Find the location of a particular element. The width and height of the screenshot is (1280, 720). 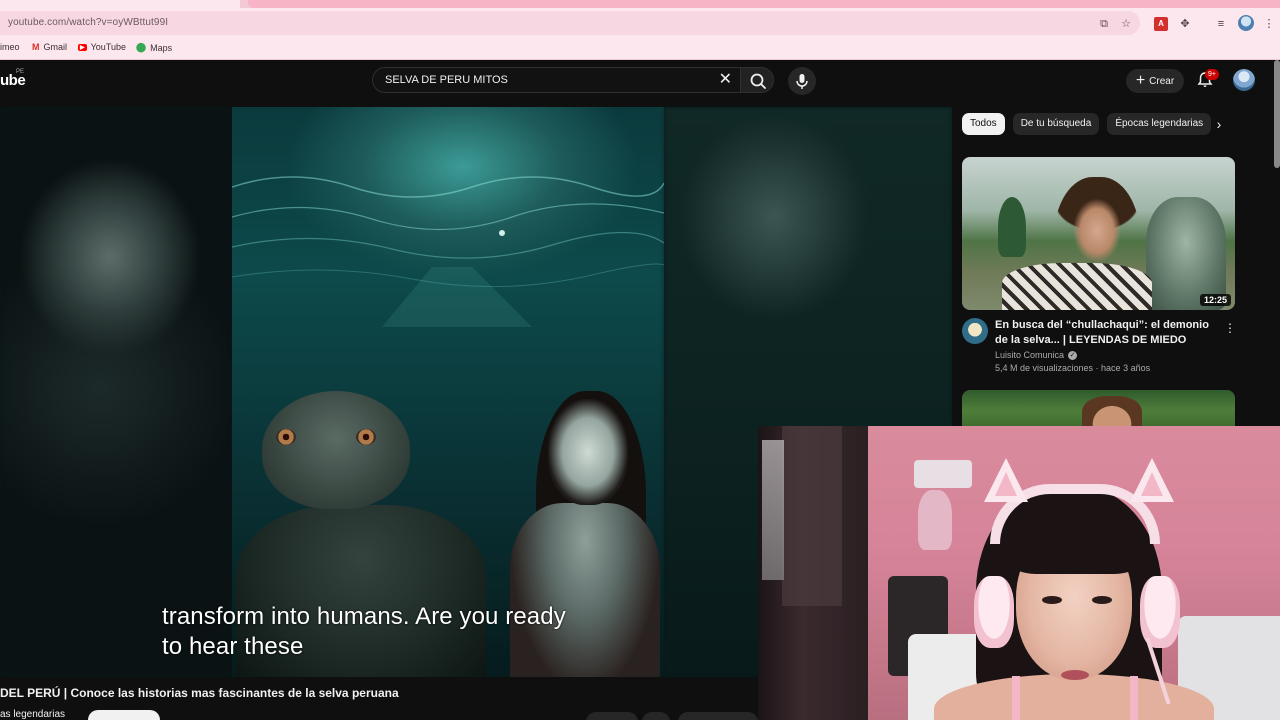

bookmark-youtube: ▶ YouTube is located at coordinates (102, 47).